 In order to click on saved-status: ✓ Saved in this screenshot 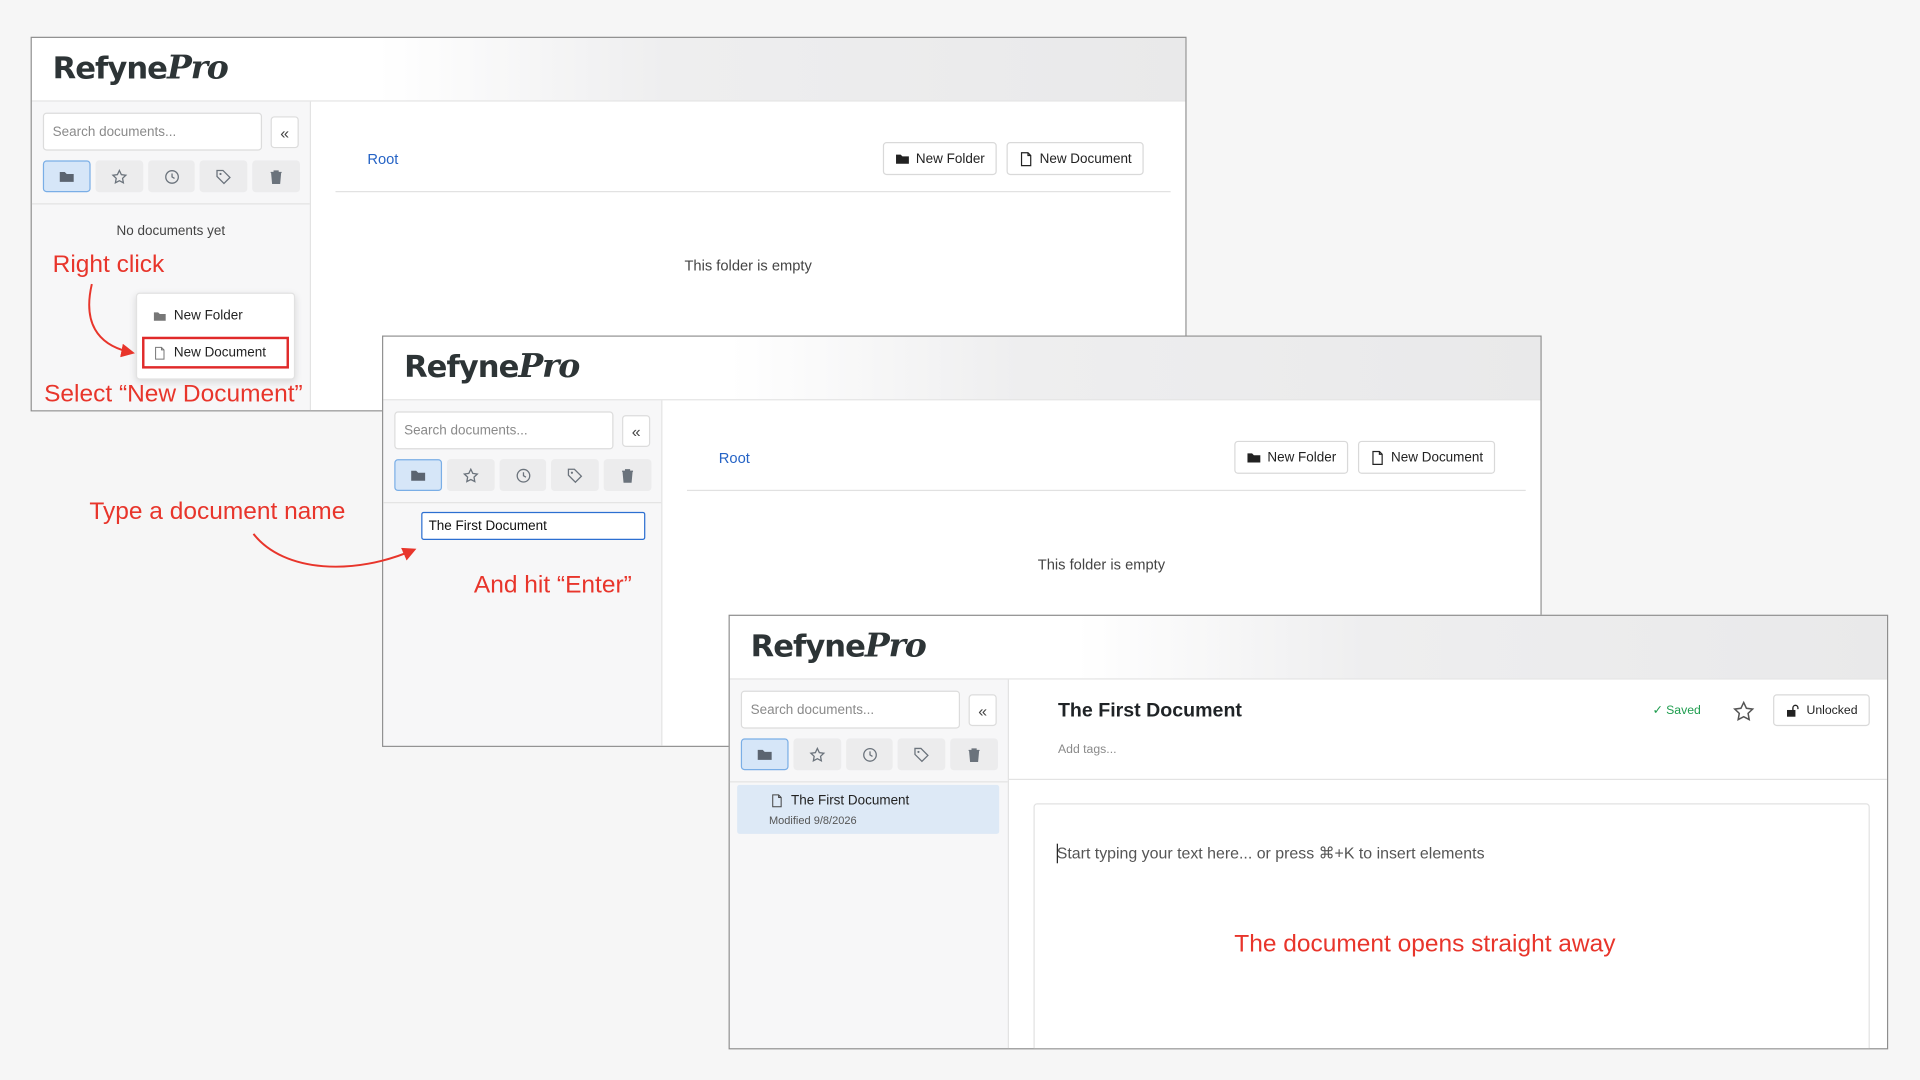, I will do `click(1676, 711)`.